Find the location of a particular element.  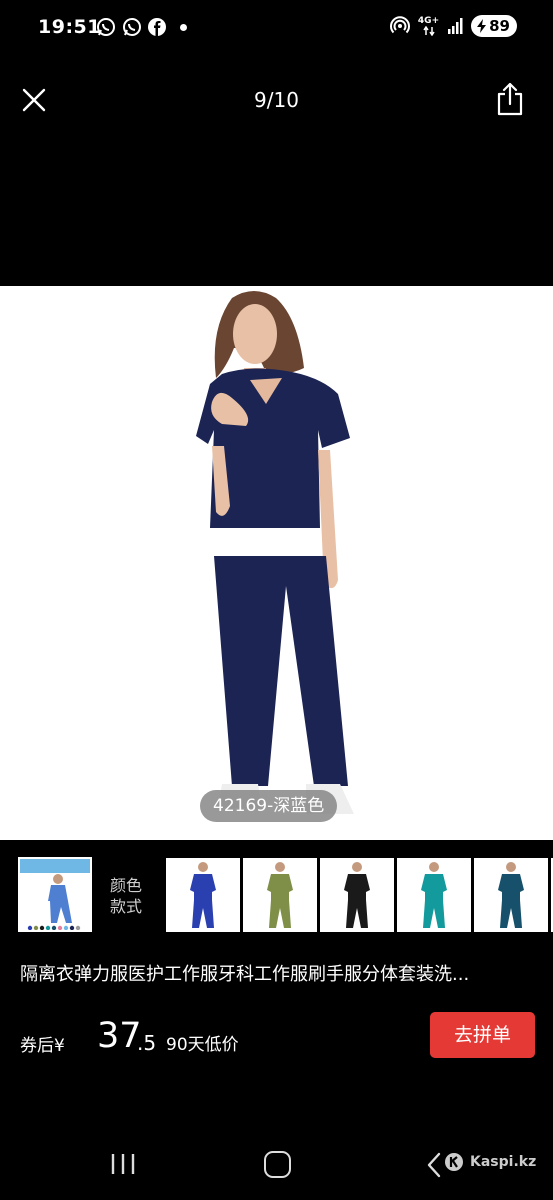

share-icon is located at coordinates (510, 99).